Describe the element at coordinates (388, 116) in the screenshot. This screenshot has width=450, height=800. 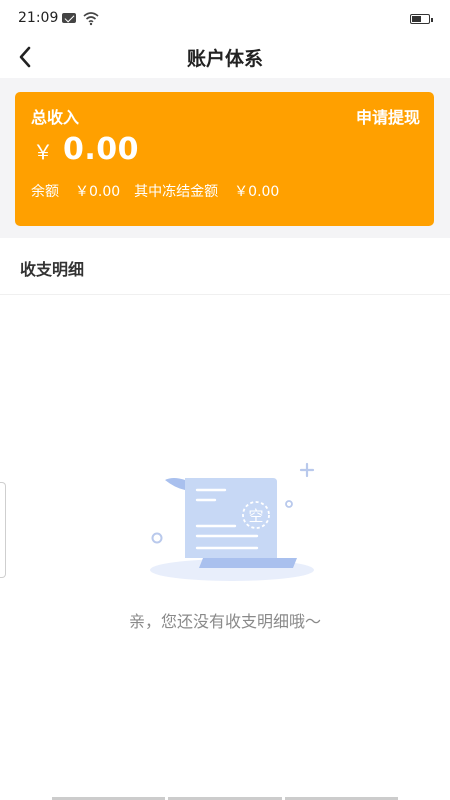
I see `withdraw-button: 申请提现` at that location.